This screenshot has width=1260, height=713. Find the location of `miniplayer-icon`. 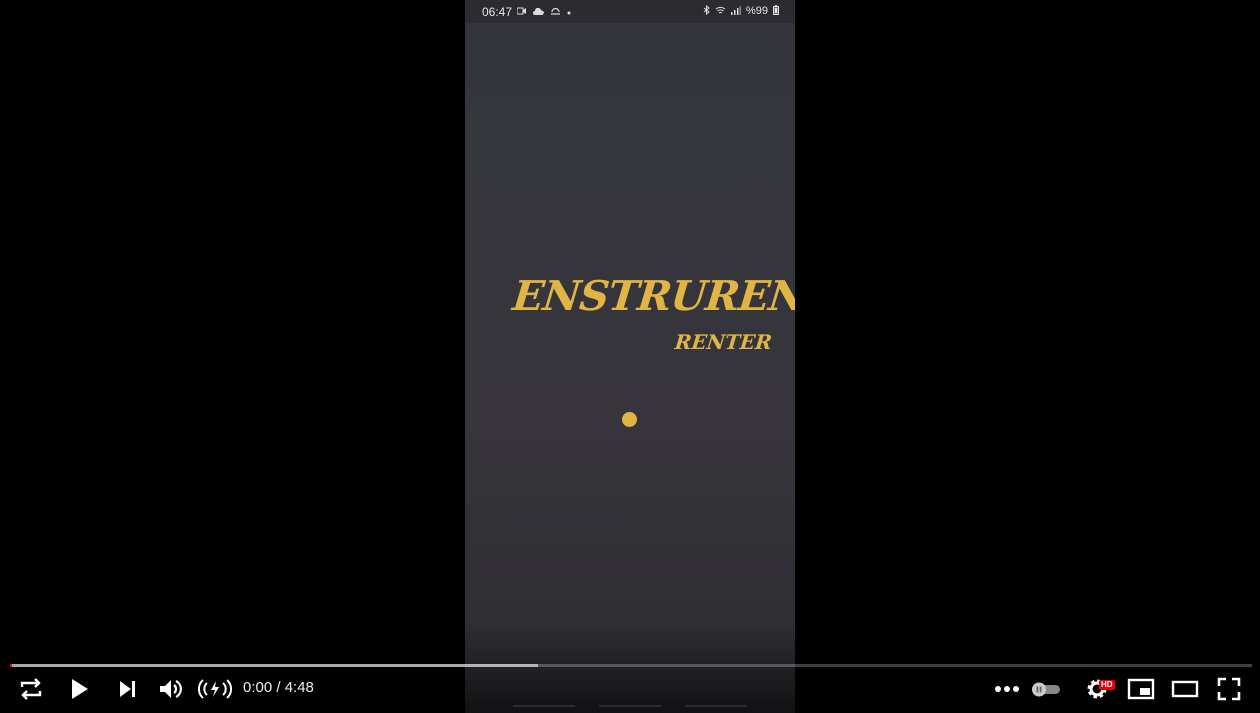

miniplayer-icon is located at coordinates (1141, 689).